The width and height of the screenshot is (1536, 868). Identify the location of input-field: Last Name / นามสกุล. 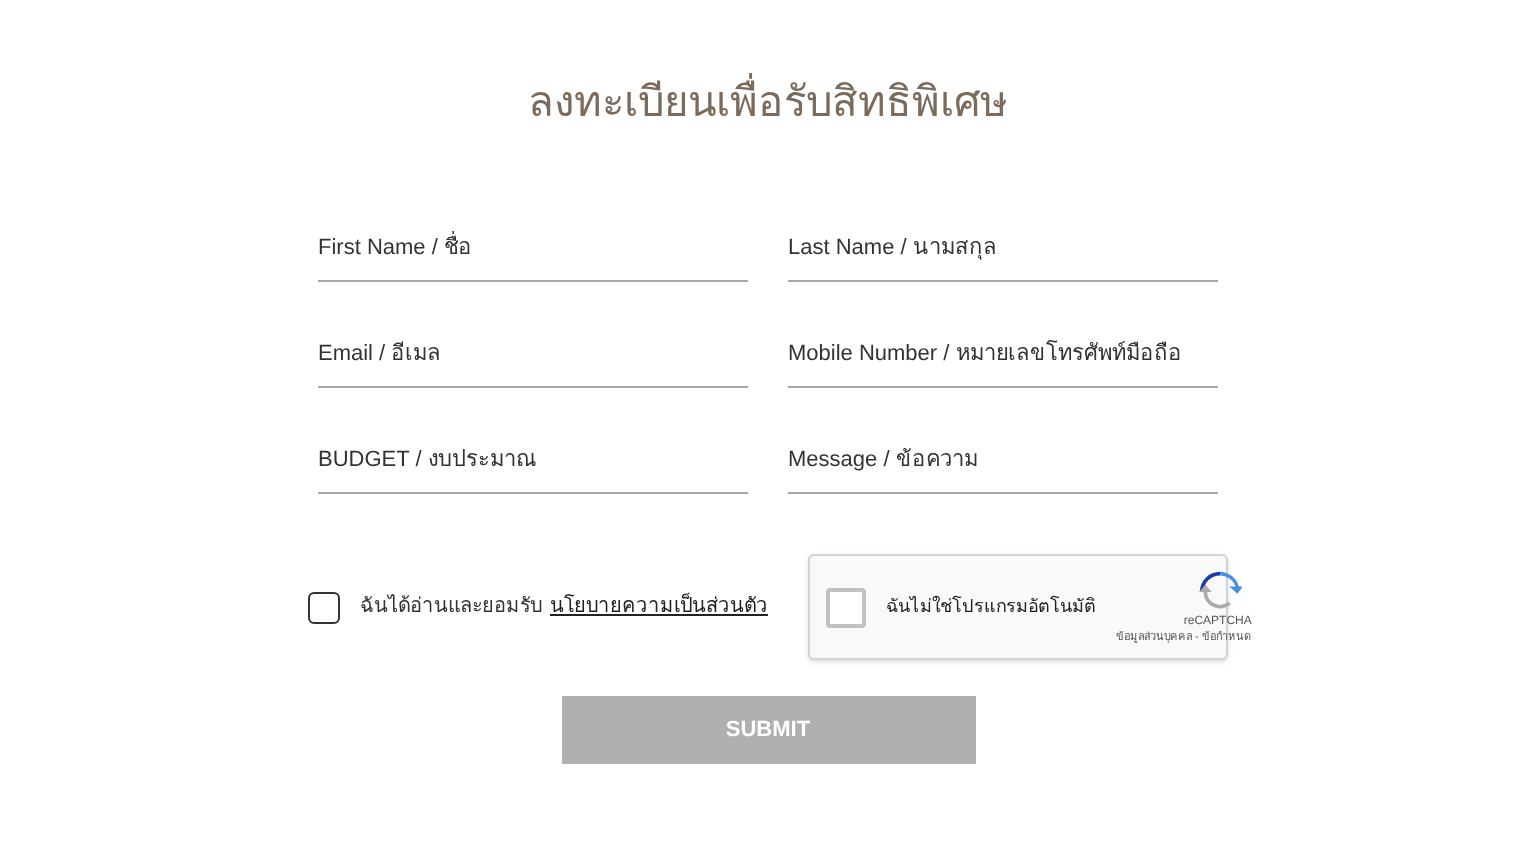
(1003, 247).